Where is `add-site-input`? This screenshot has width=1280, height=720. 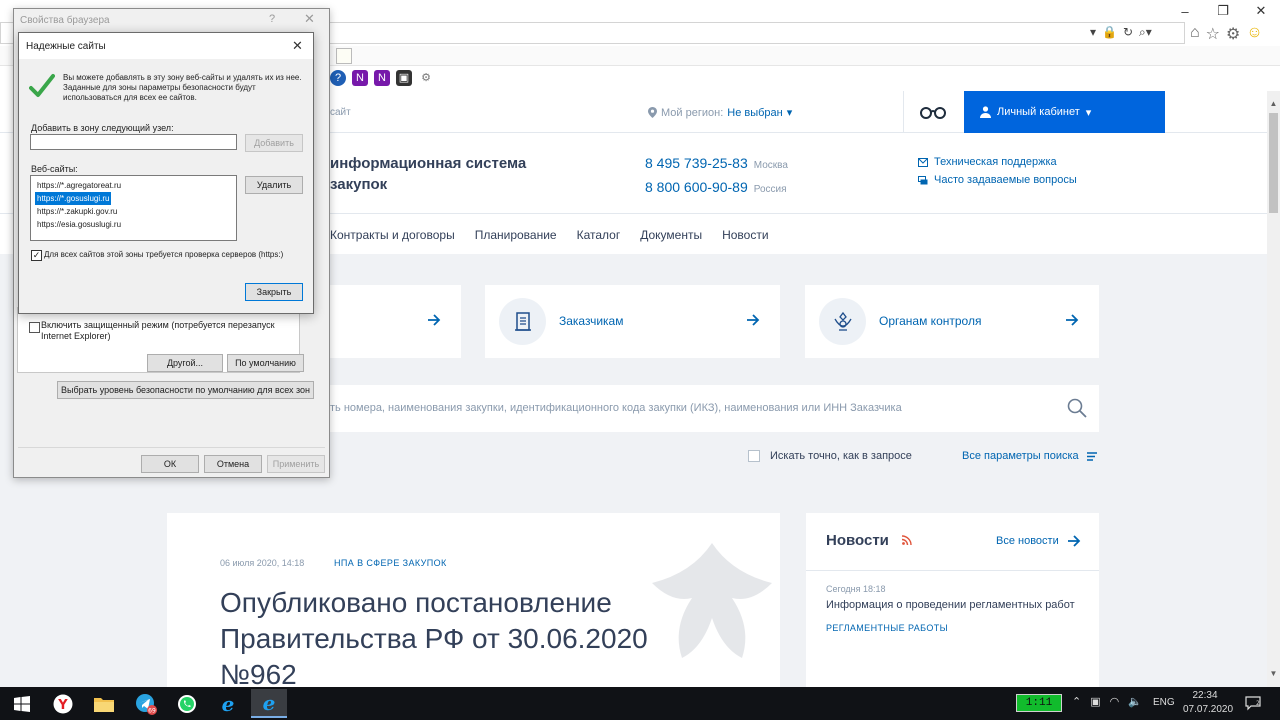
add-site-input is located at coordinates (133, 142).